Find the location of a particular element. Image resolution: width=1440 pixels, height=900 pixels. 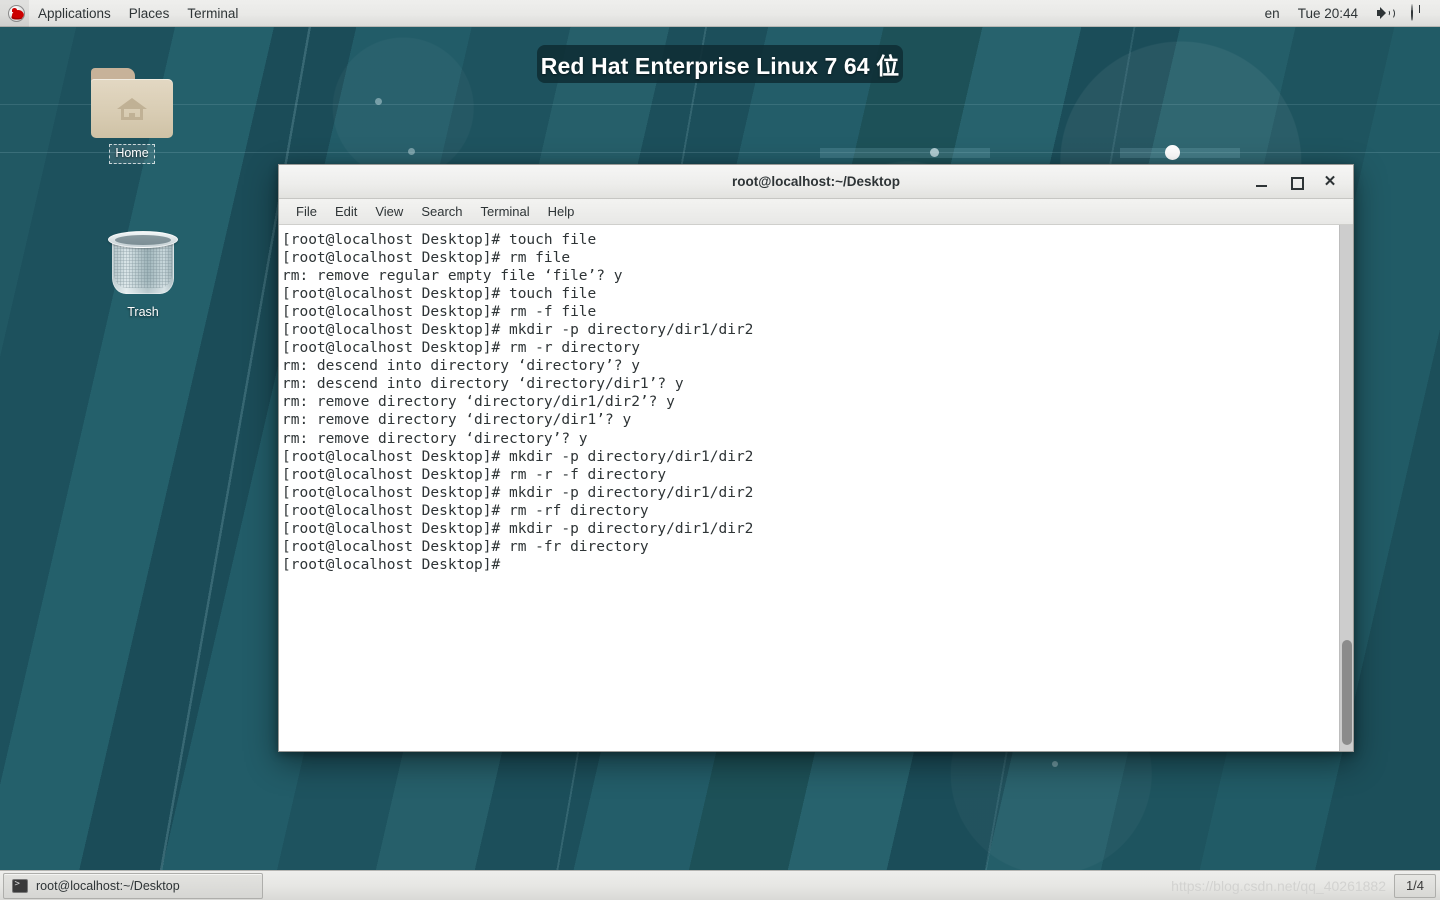

panel-status-area: en Tue 20:44 is located at coordinates (1348, 13).